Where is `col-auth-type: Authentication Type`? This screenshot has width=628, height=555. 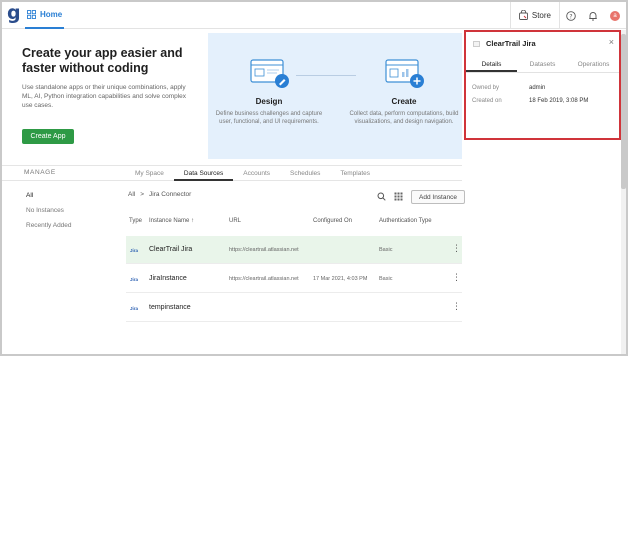
col-auth-type: Authentication Type is located at coordinates (405, 221).